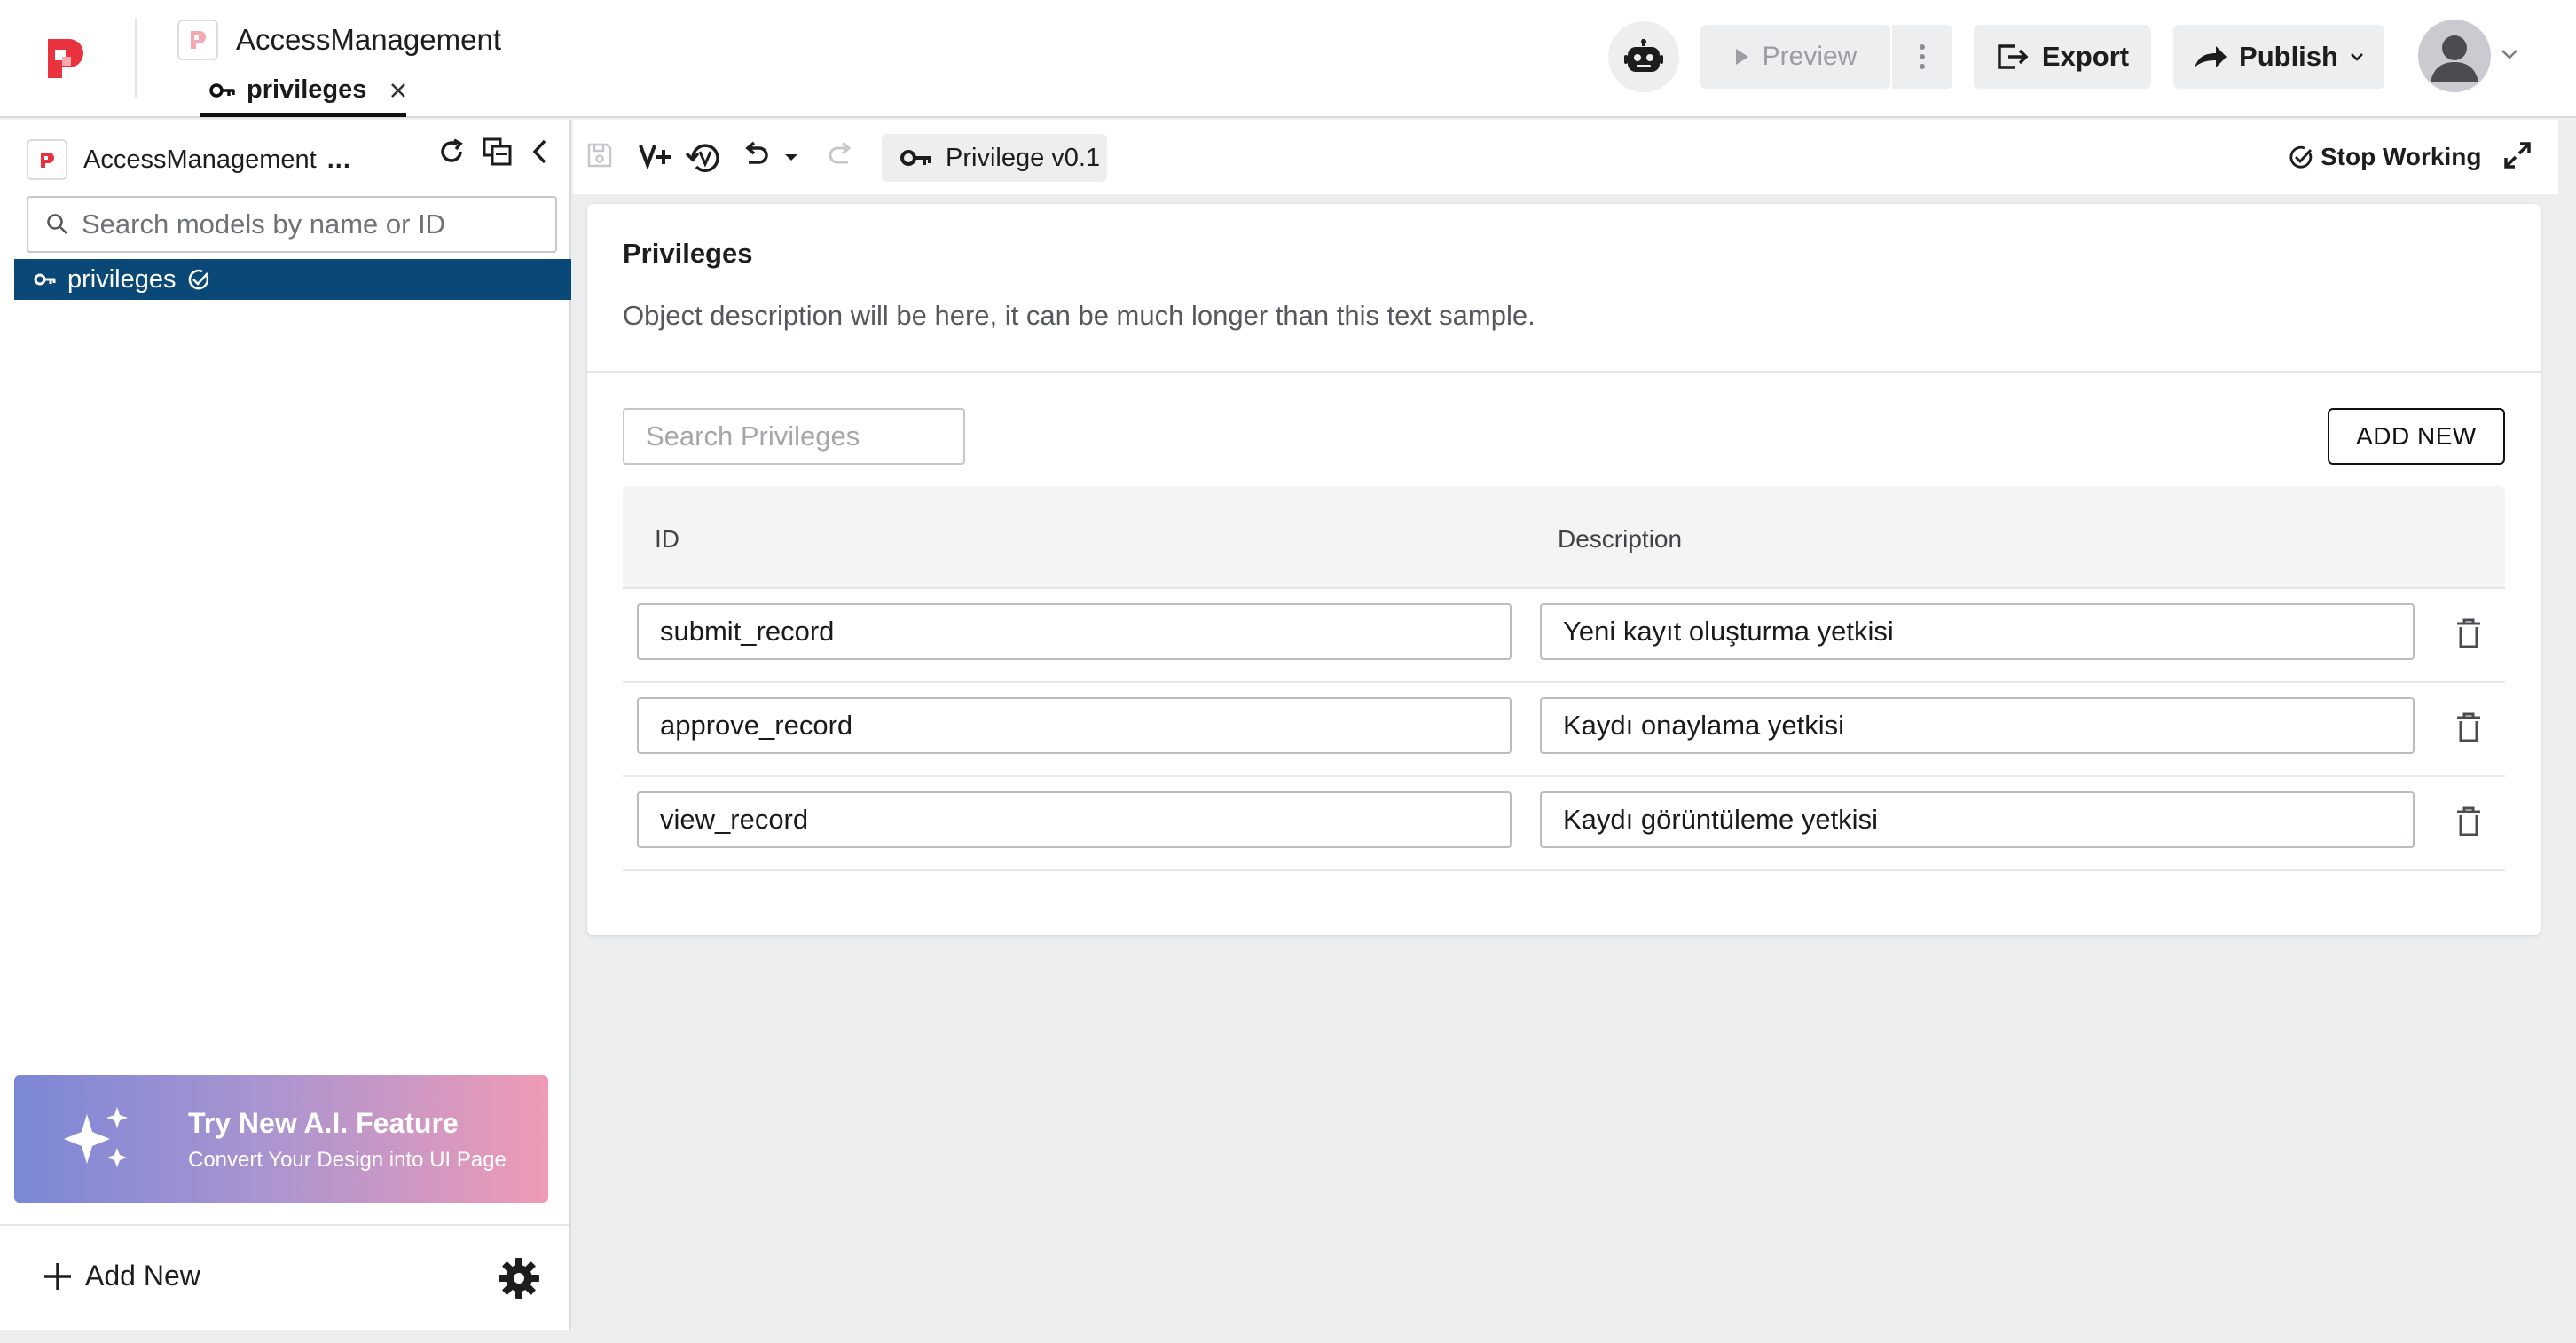 This screenshot has height=1343, width=2576. I want to click on export-label: Export, so click(2085, 56).